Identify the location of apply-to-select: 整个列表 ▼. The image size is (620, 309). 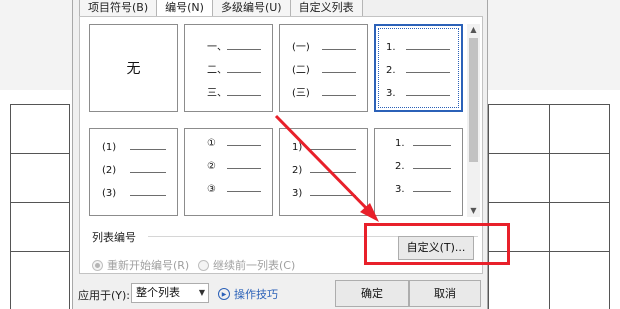
(170, 293).